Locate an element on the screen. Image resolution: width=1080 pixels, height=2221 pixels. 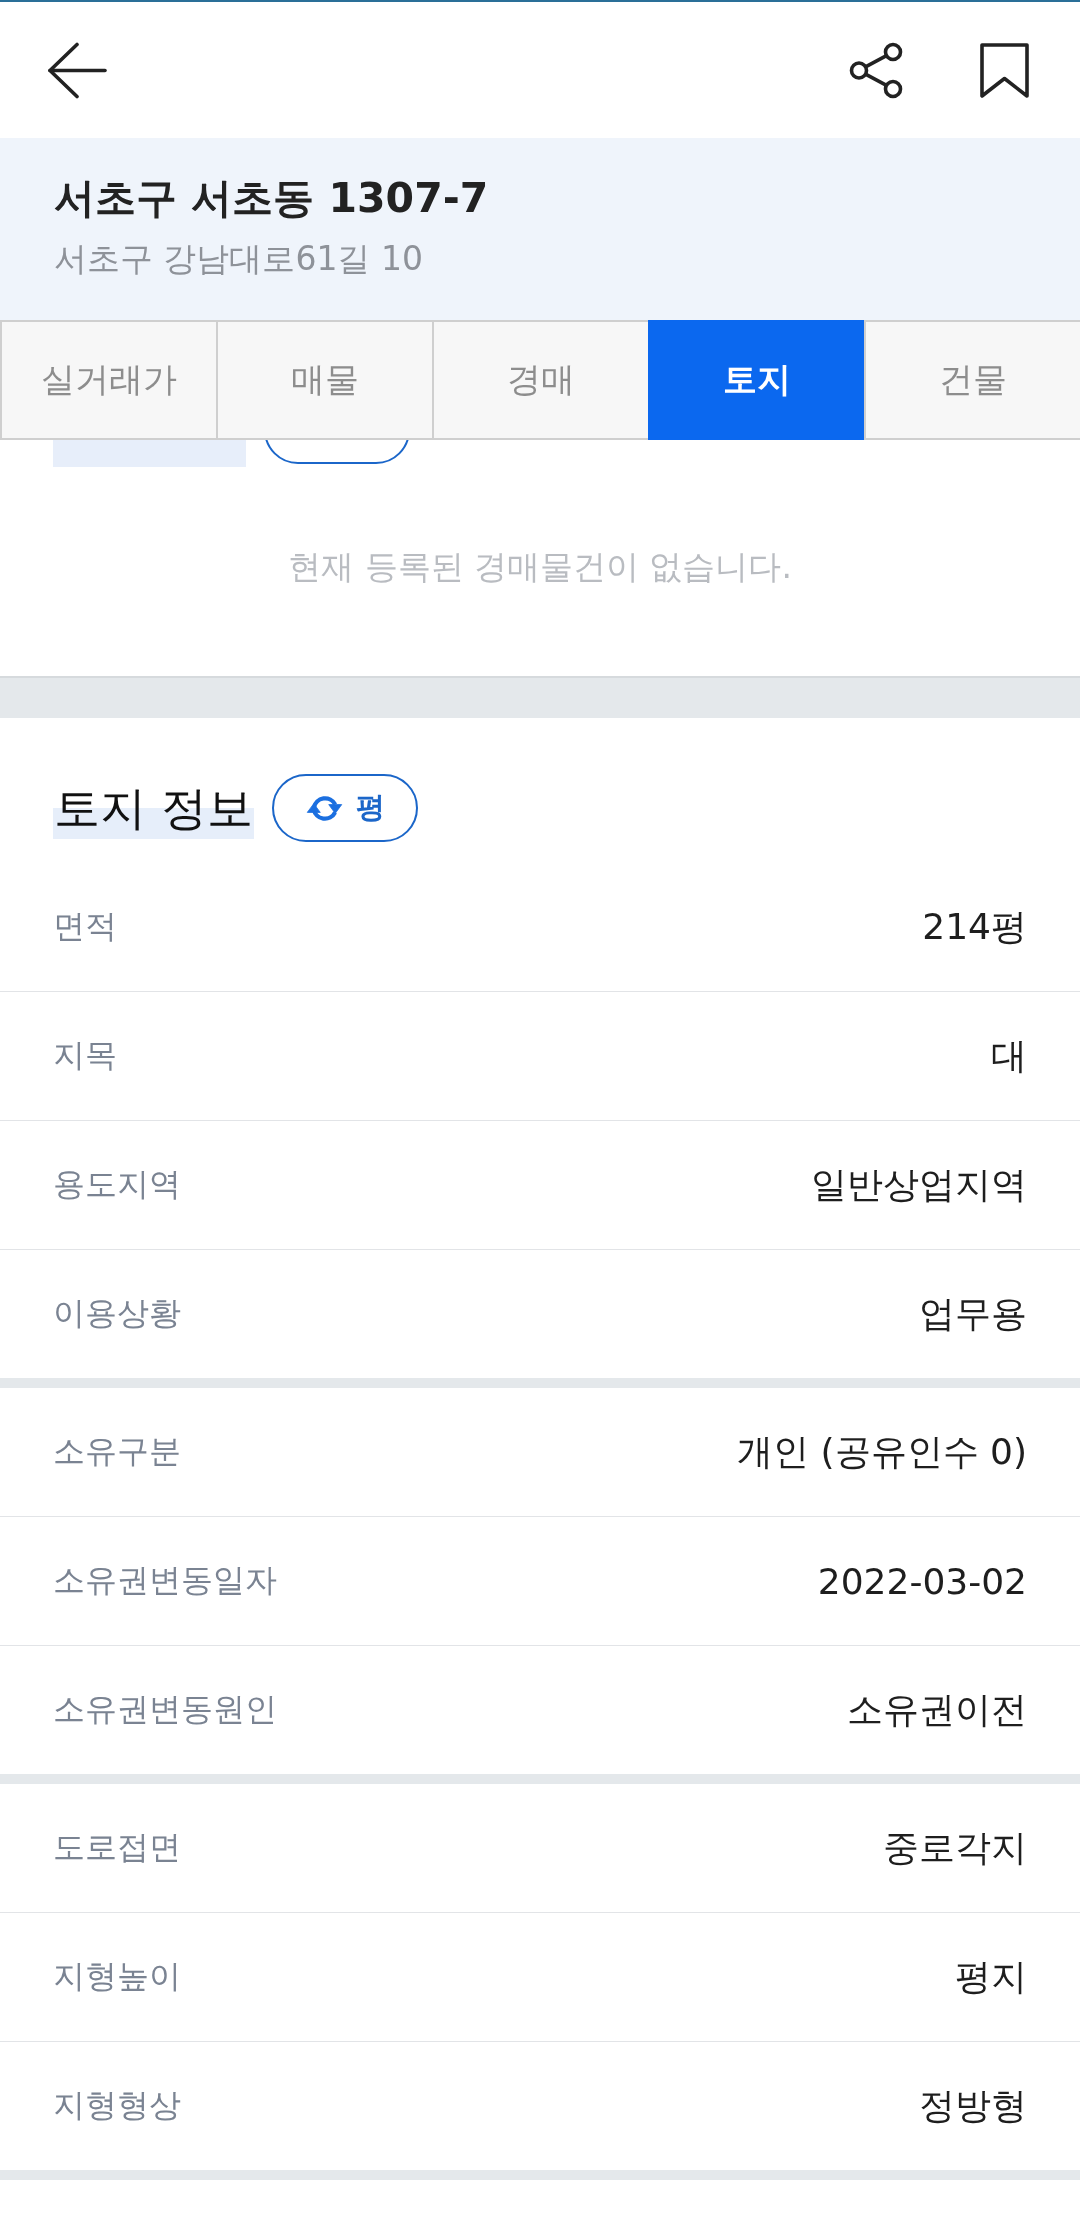
empty-message: 현재 등록된 경매물건이 없습니다. is located at coordinates (540, 567).